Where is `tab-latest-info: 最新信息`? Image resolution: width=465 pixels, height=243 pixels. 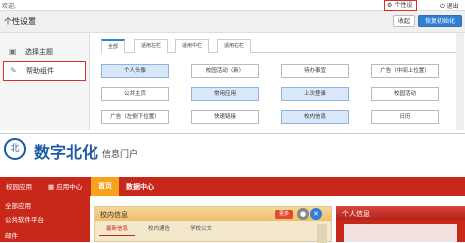 tab-latest-info: 最新信息 is located at coordinates (117, 230).